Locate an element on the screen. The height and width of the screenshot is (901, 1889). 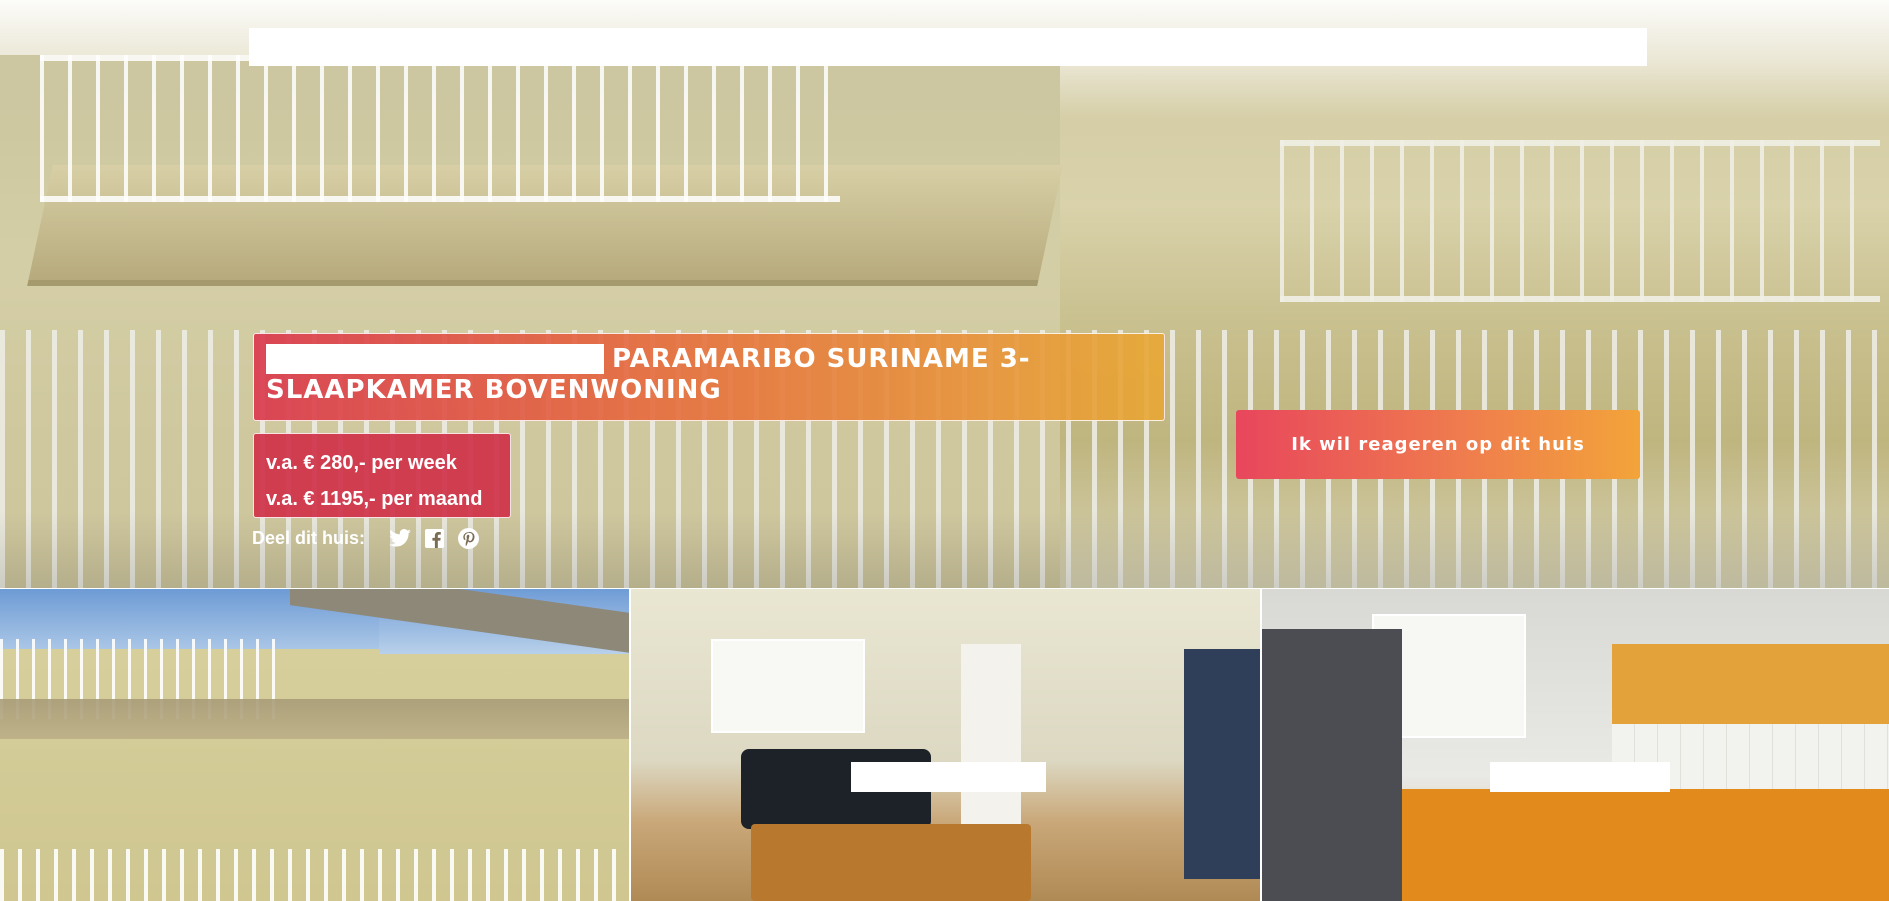
gallery-photo-kitchen is located at coordinates (1575, 745).